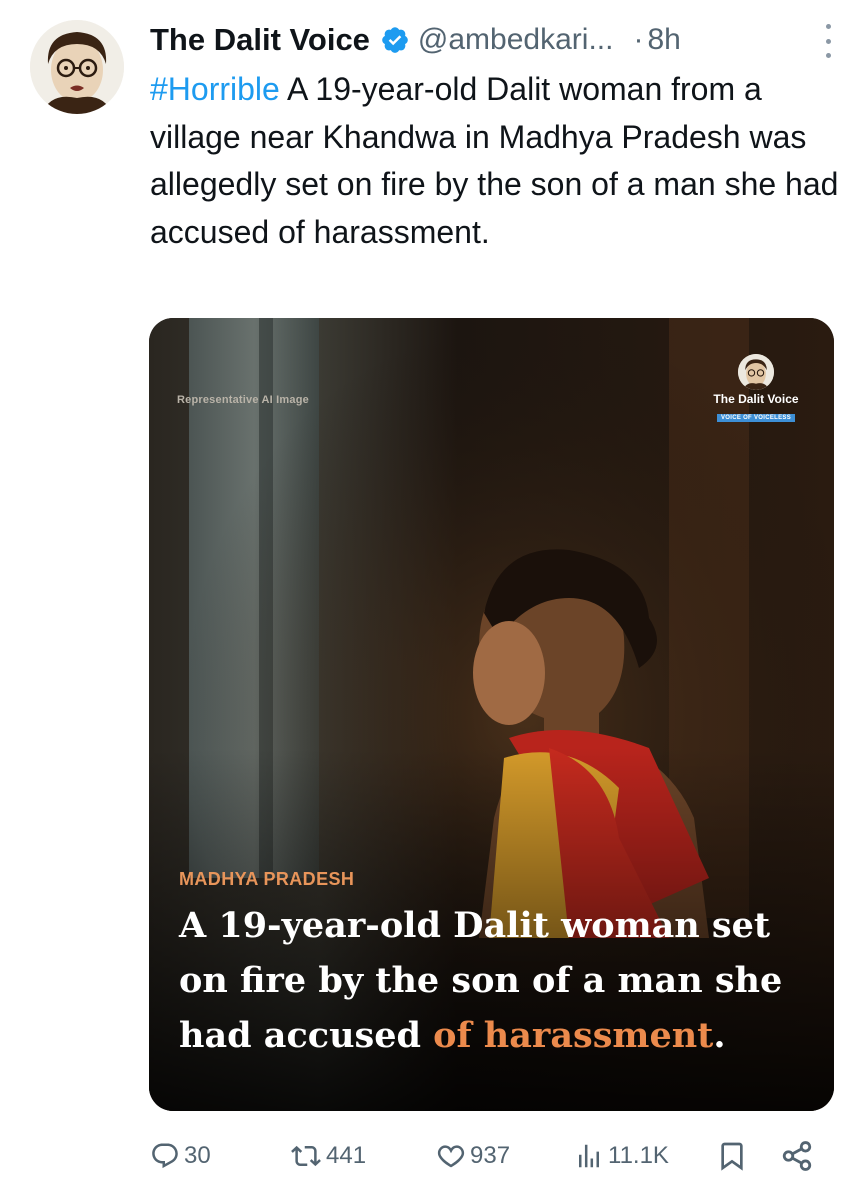 The image size is (863, 1200). I want to click on bookmark-icon, so click(732, 1156).